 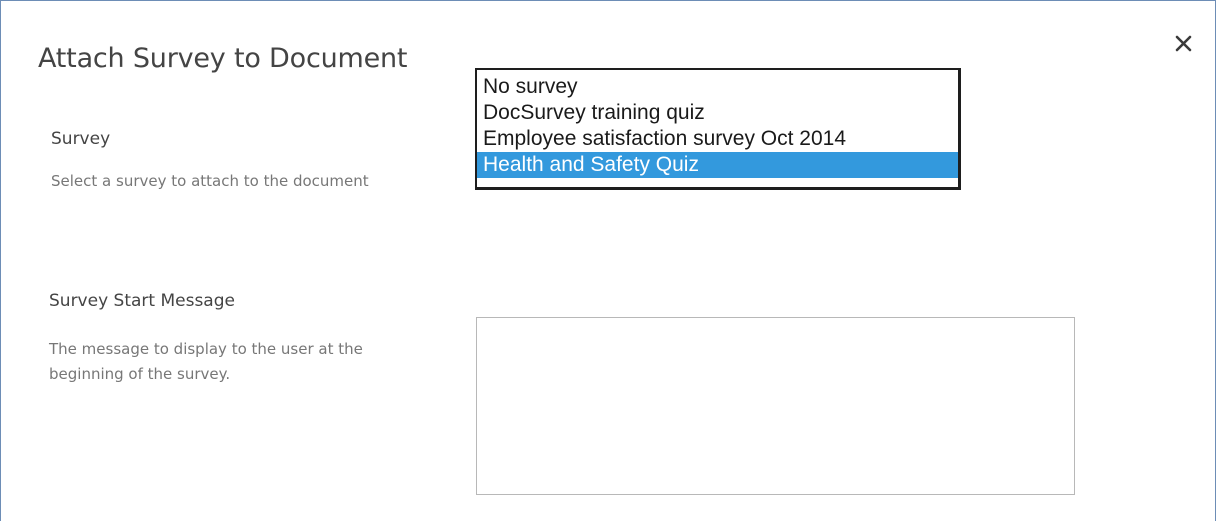 What do you see at coordinates (717, 139) in the screenshot?
I see `survey-option-employee-satisfaction: Employee satisfaction survey Oct 2014` at bounding box center [717, 139].